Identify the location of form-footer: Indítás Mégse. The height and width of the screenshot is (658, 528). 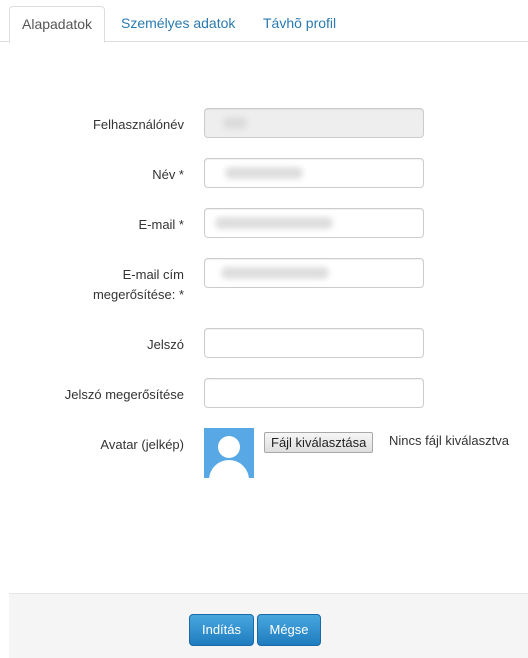
(268, 625).